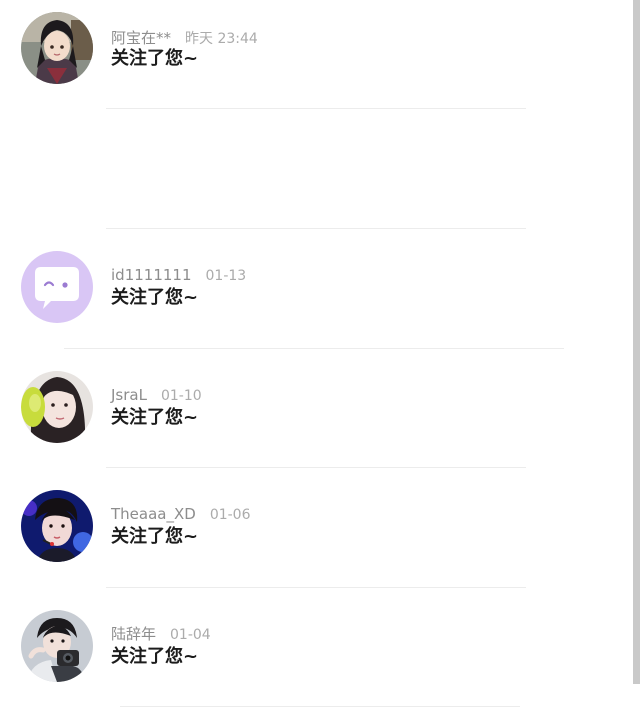 This screenshot has width=640, height=713. What do you see at coordinates (57, 287) in the screenshot?
I see `default-chat-bubble-avatar` at bounding box center [57, 287].